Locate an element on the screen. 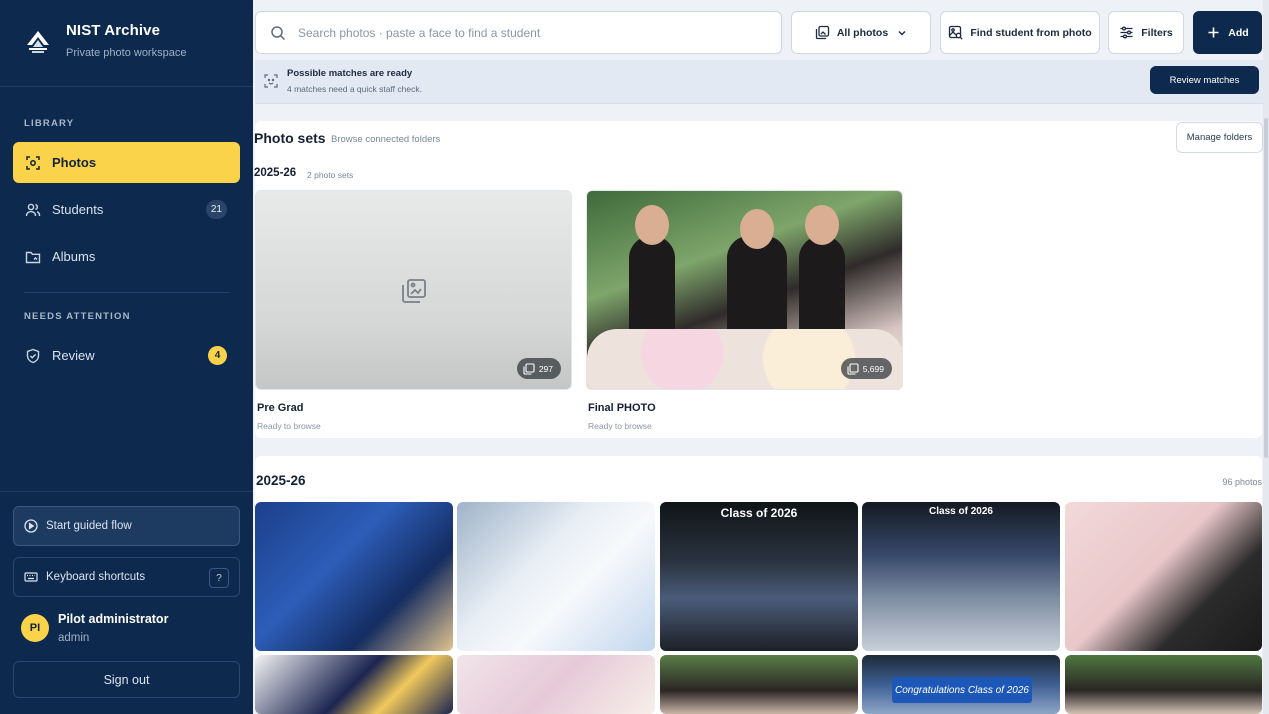 This screenshot has height=714, width=1269. filters-button: Filters is located at coordinates (1146, 32).